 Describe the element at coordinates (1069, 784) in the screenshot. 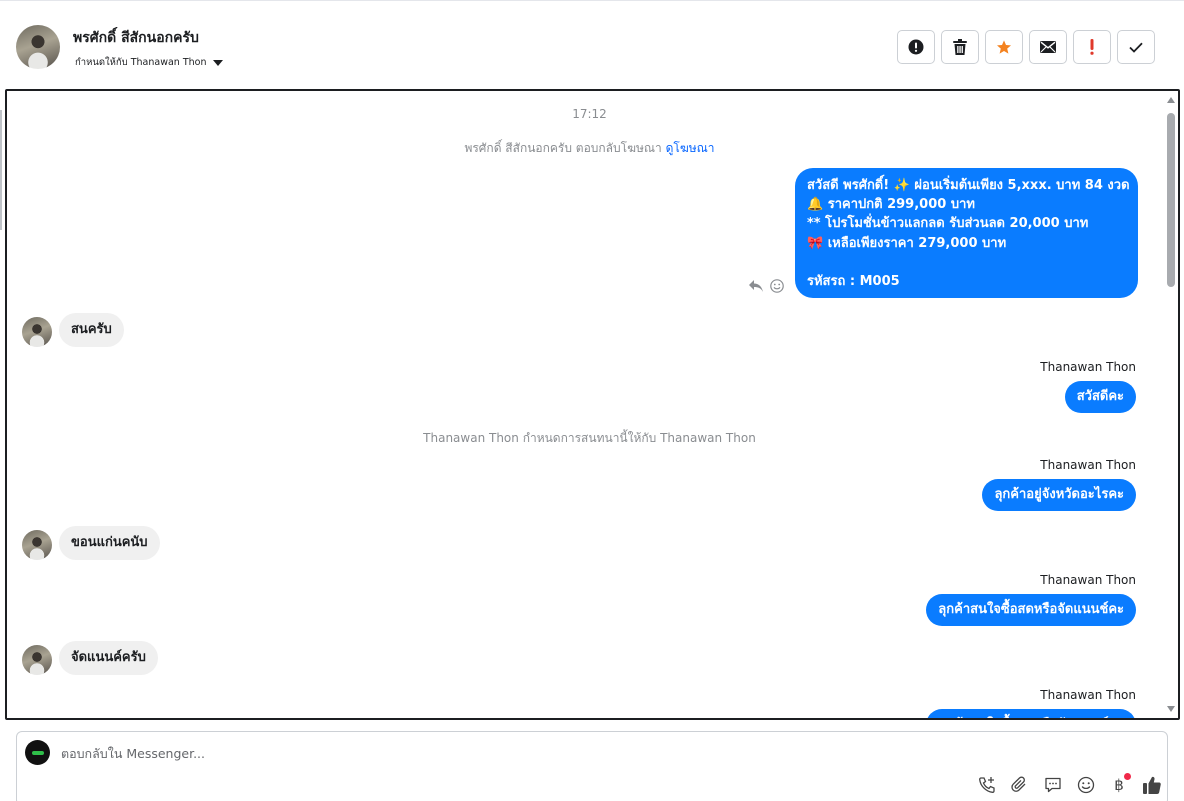

I see `composer-toolbar: ฿` at that location.